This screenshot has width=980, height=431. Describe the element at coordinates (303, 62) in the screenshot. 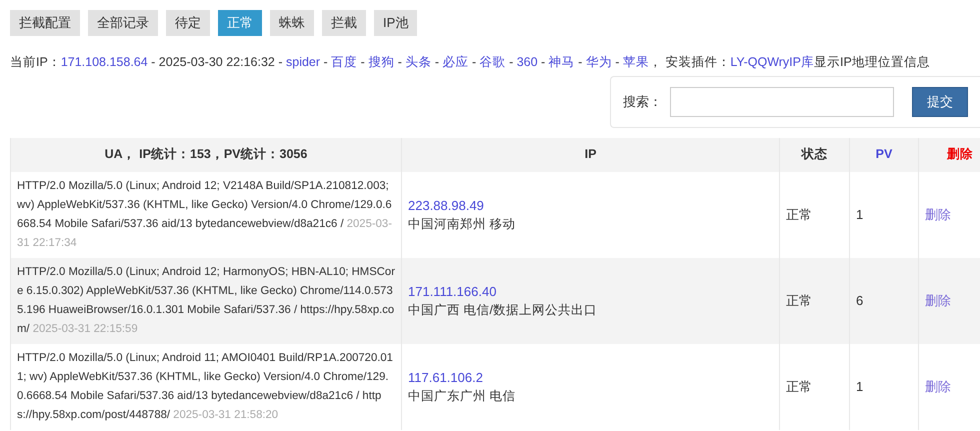

I see `link: spider` at that location.